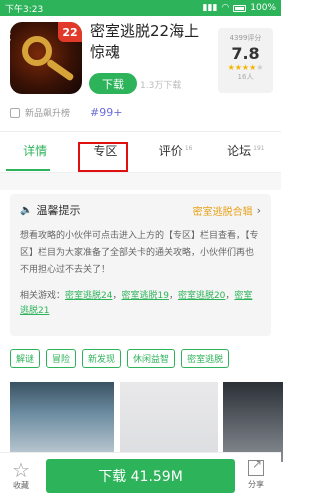 The height and width of the screenshot is (500, 320). Describe the element at coordinates (43, 296) in the screenshot. I see `related-label: 相关游戏：` at that location.